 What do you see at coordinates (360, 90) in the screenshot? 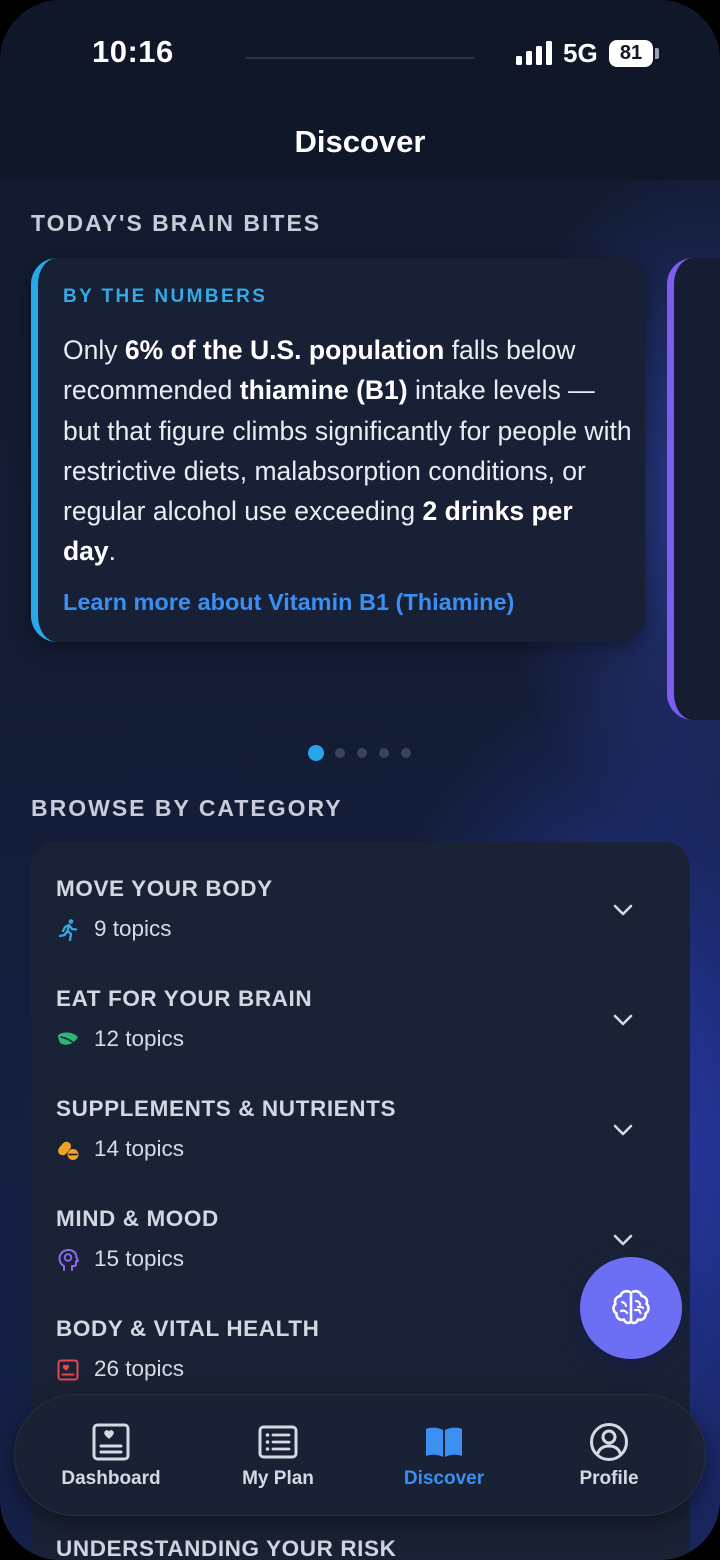
I see `top-bar: 10:16 5G 81 Discover` at bounding box center [360, 90].